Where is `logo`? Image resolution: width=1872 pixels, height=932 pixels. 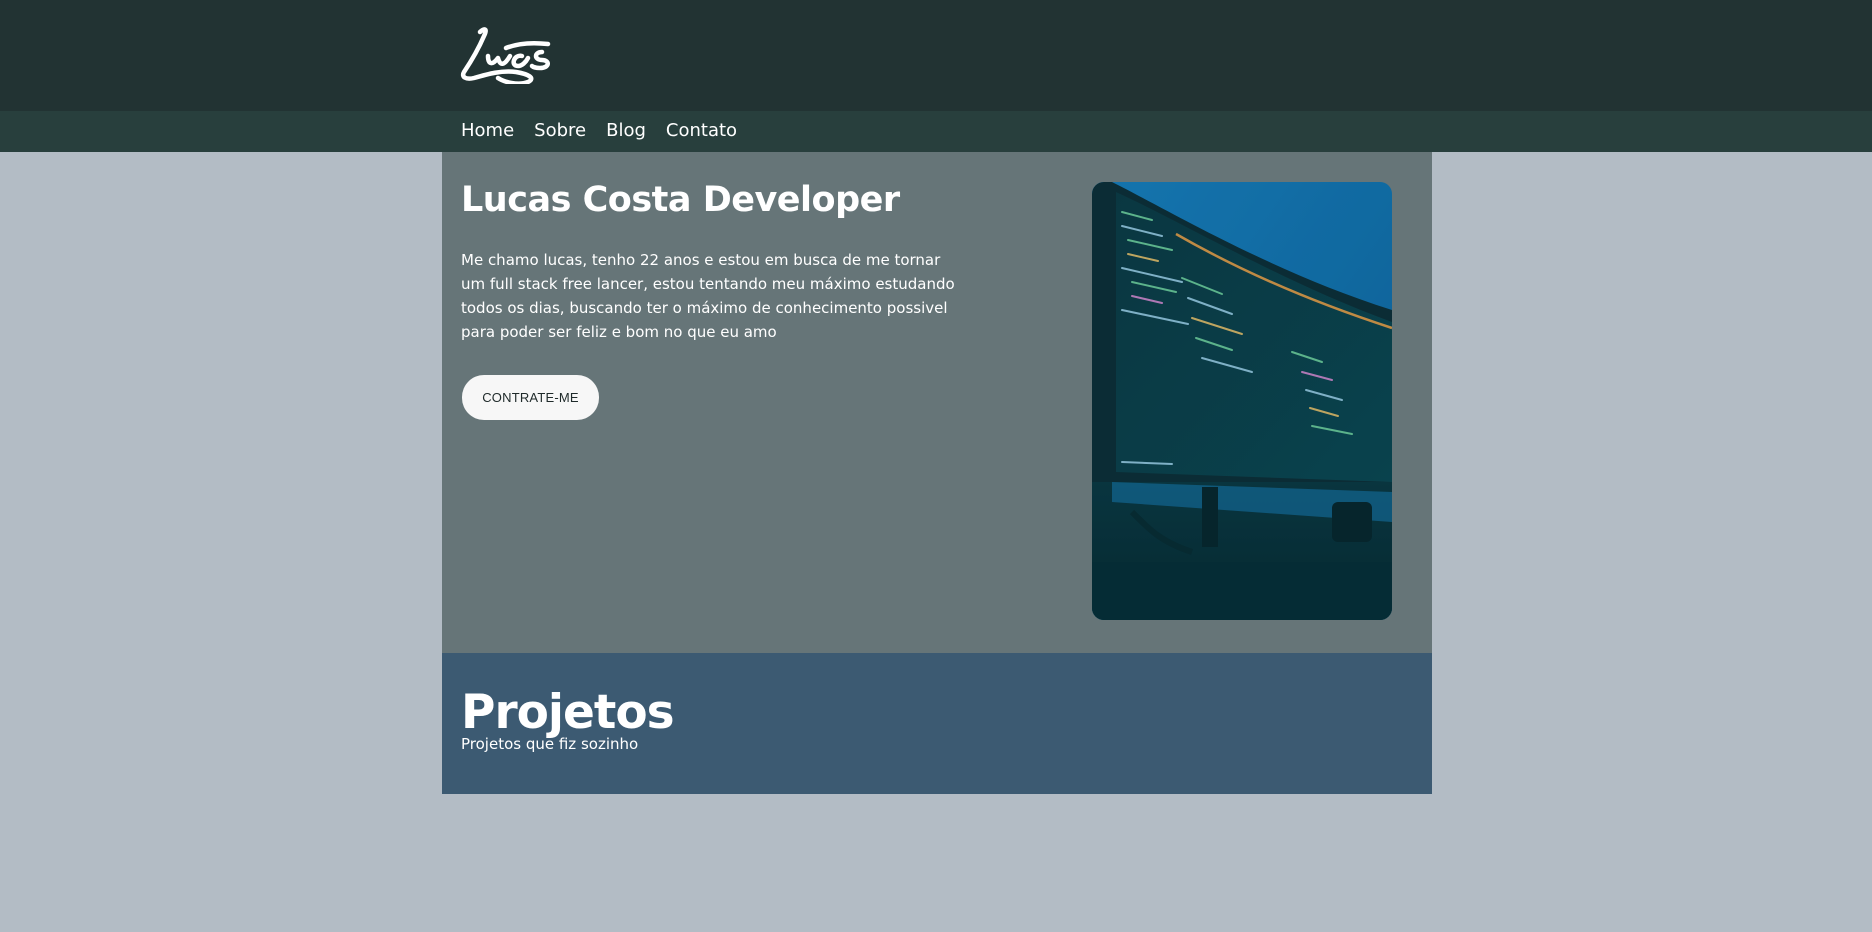
logo is located at coordinates (511, 54).